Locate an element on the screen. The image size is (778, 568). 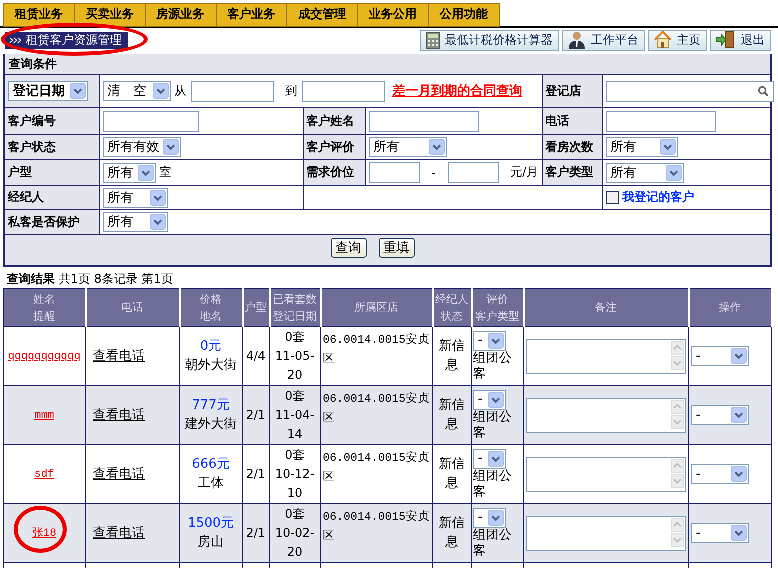
column-header: 操作 is located at coordinates (730, 307).